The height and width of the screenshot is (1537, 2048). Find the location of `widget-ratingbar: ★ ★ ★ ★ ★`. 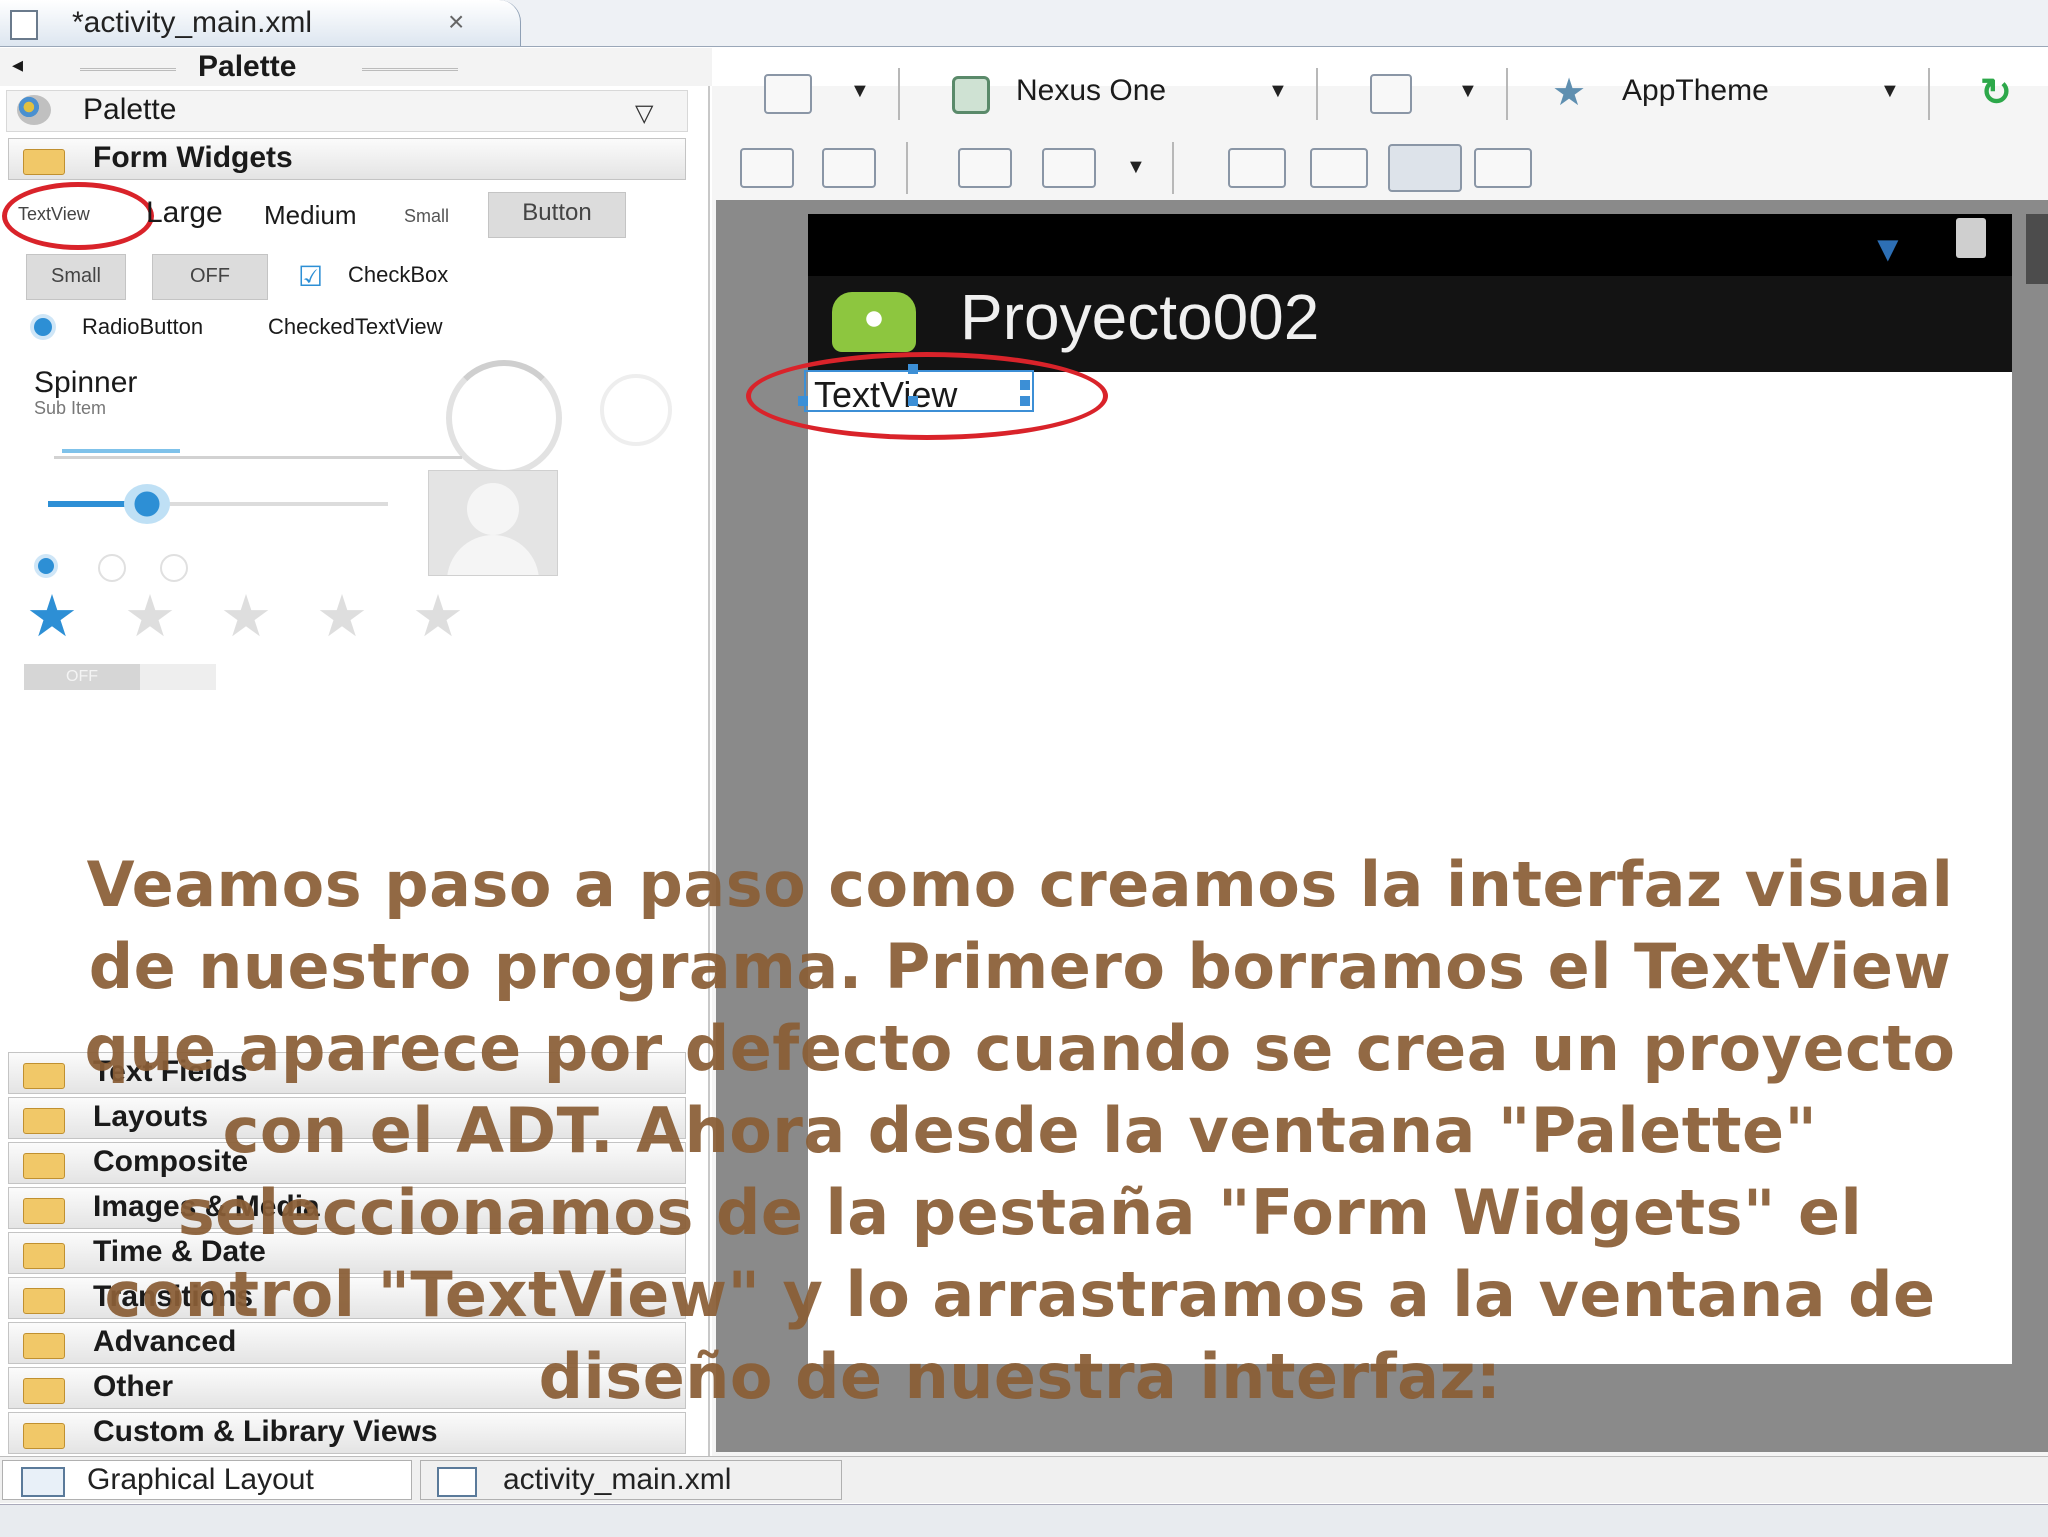

widget-ratingbar: ★ ★ ★ ★ ★ is located at coordinates (266, 620).